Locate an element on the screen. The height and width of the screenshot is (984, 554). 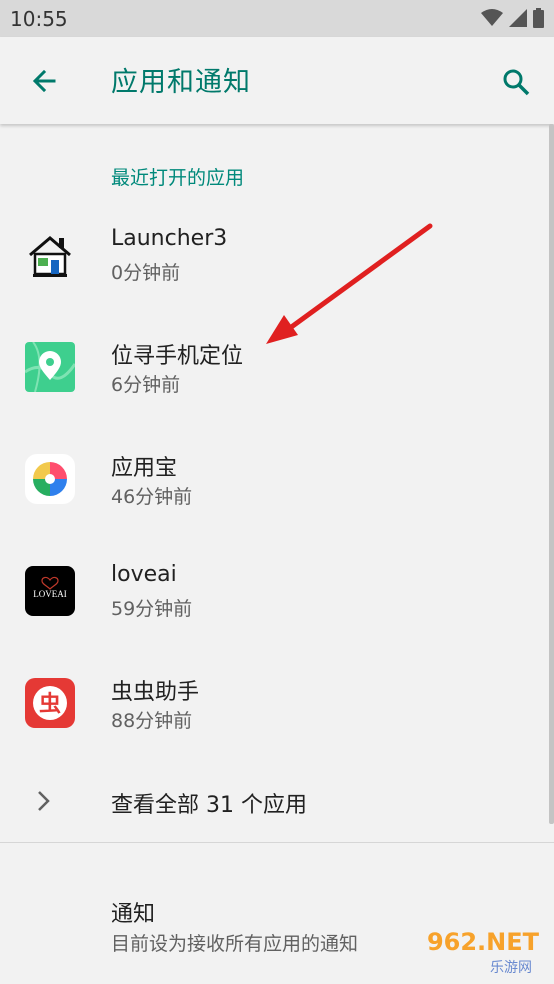
back-button is located at coordinates (44, 82).